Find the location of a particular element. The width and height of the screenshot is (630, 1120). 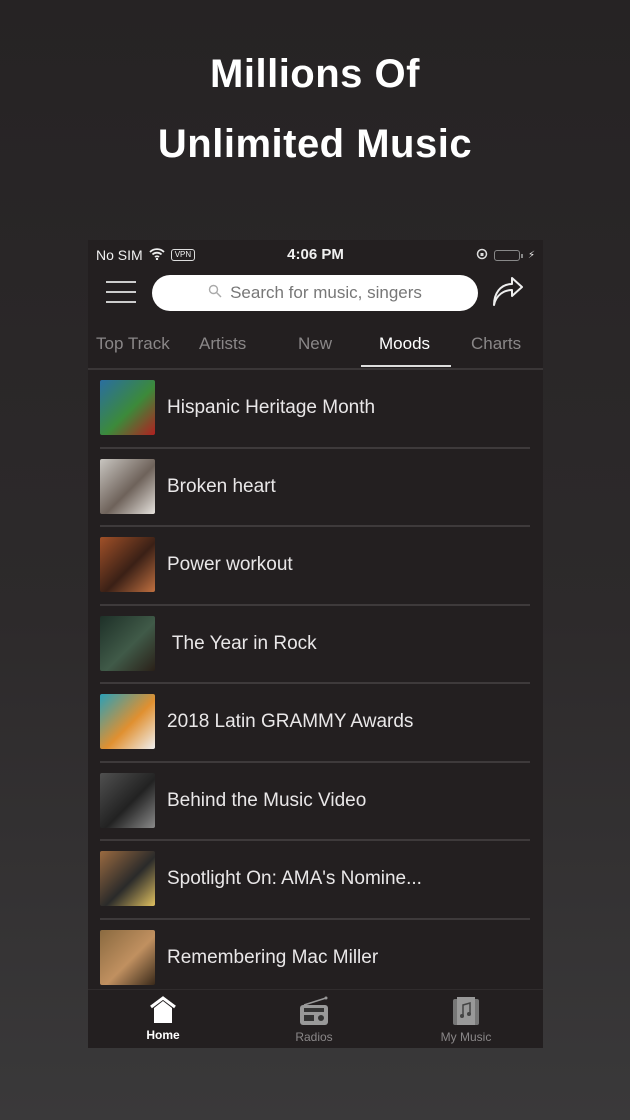

tabbar-radios-label: Radios is located at coordinates (314, 1037).